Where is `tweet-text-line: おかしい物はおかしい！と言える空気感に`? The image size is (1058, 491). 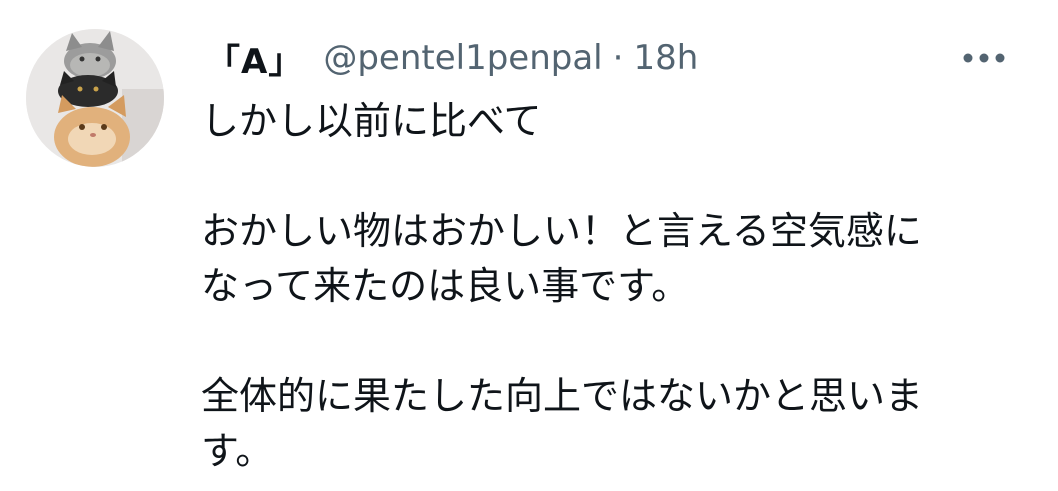 tweet-text-line: おかしい物はおかしい！と言える空気感に is located at coordinates (561, 231).